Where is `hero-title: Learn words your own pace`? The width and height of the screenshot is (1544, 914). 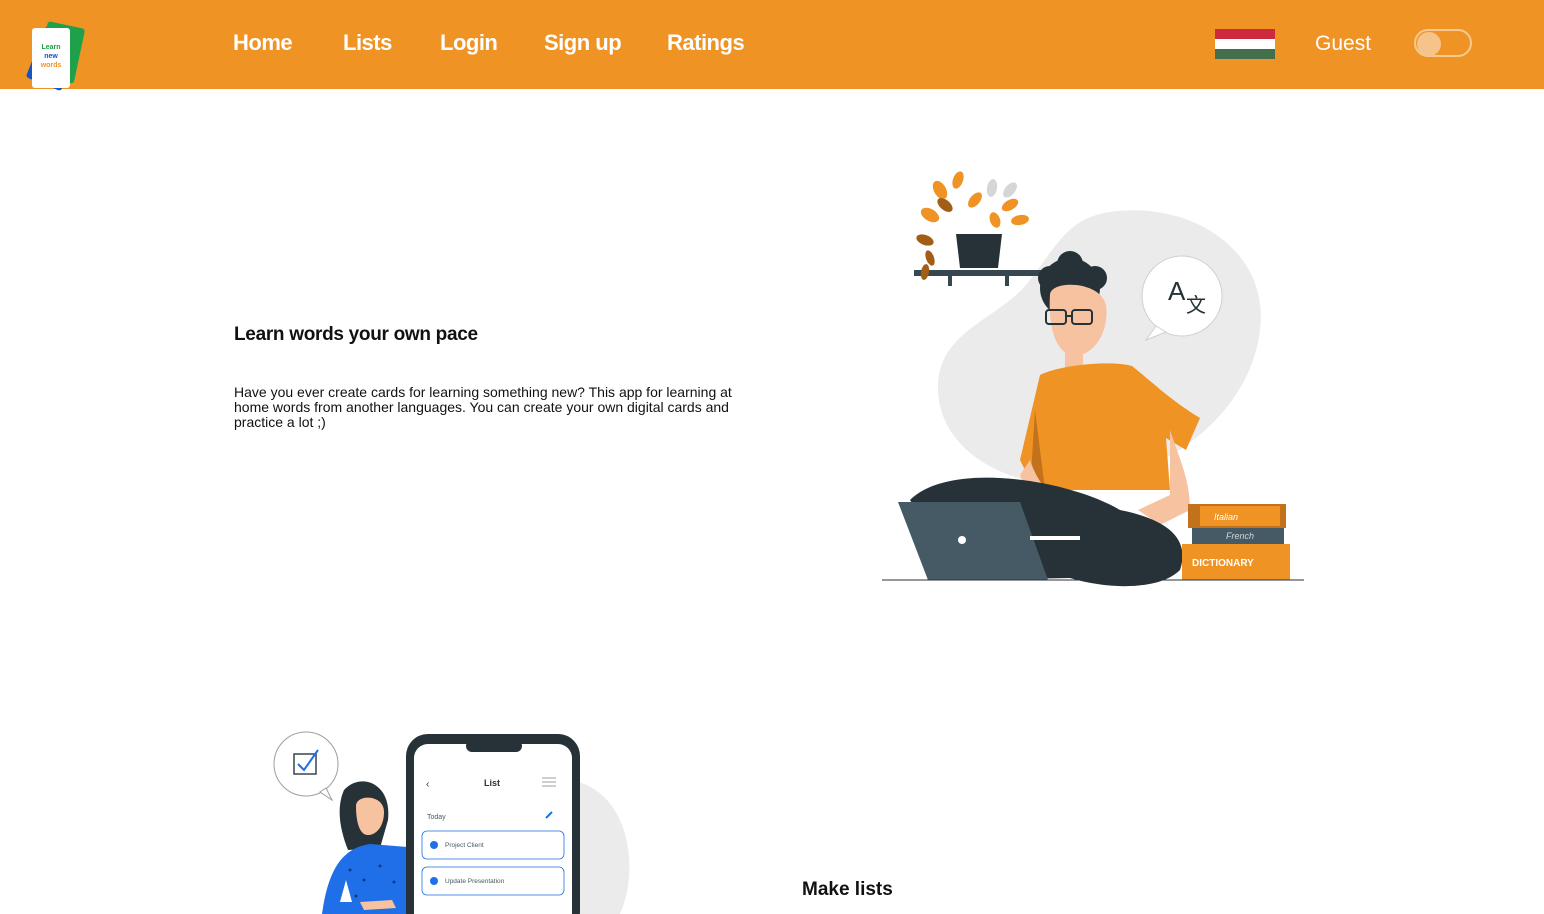 hero-title: Learn words your own pace is located at coordinates (356, 334).